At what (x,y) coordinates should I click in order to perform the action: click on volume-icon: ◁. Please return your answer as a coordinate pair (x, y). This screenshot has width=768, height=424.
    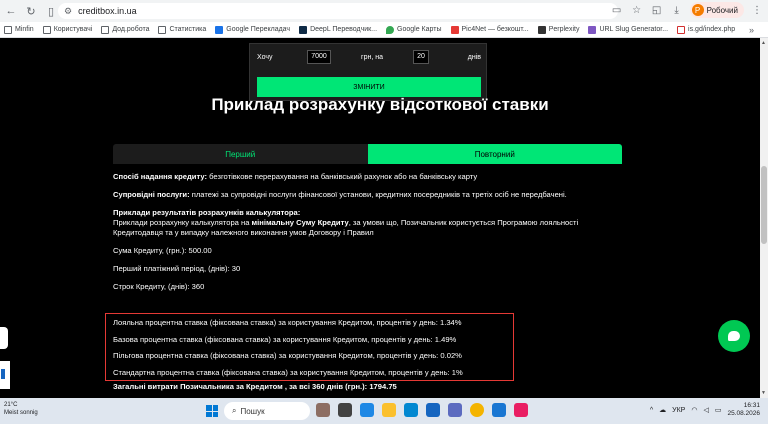
    Looking at the image, I should click on (705, 410).